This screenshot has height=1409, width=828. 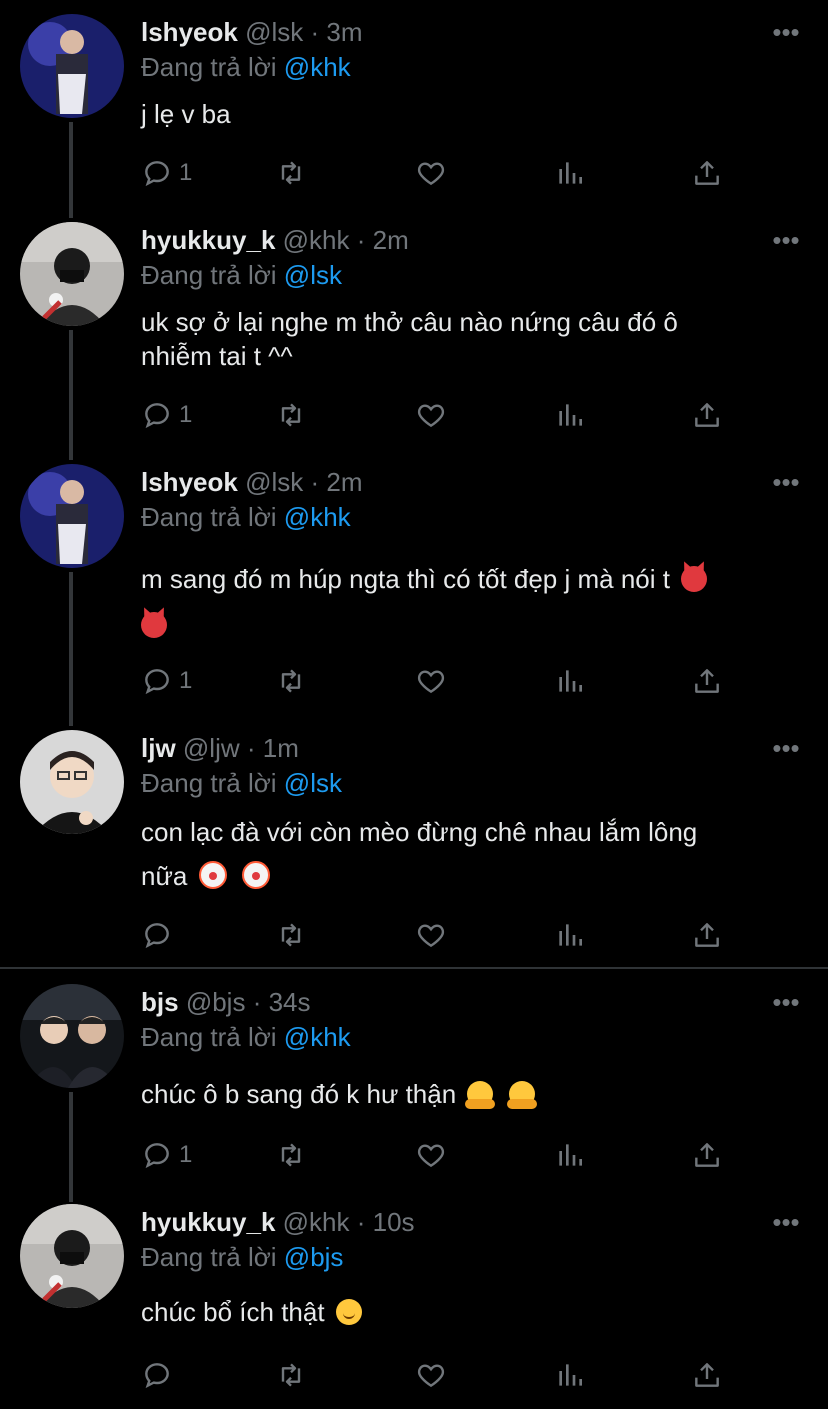 I want to click on tweet-text-line: chúc bổ ích thật, so click(x=233, y=1312).